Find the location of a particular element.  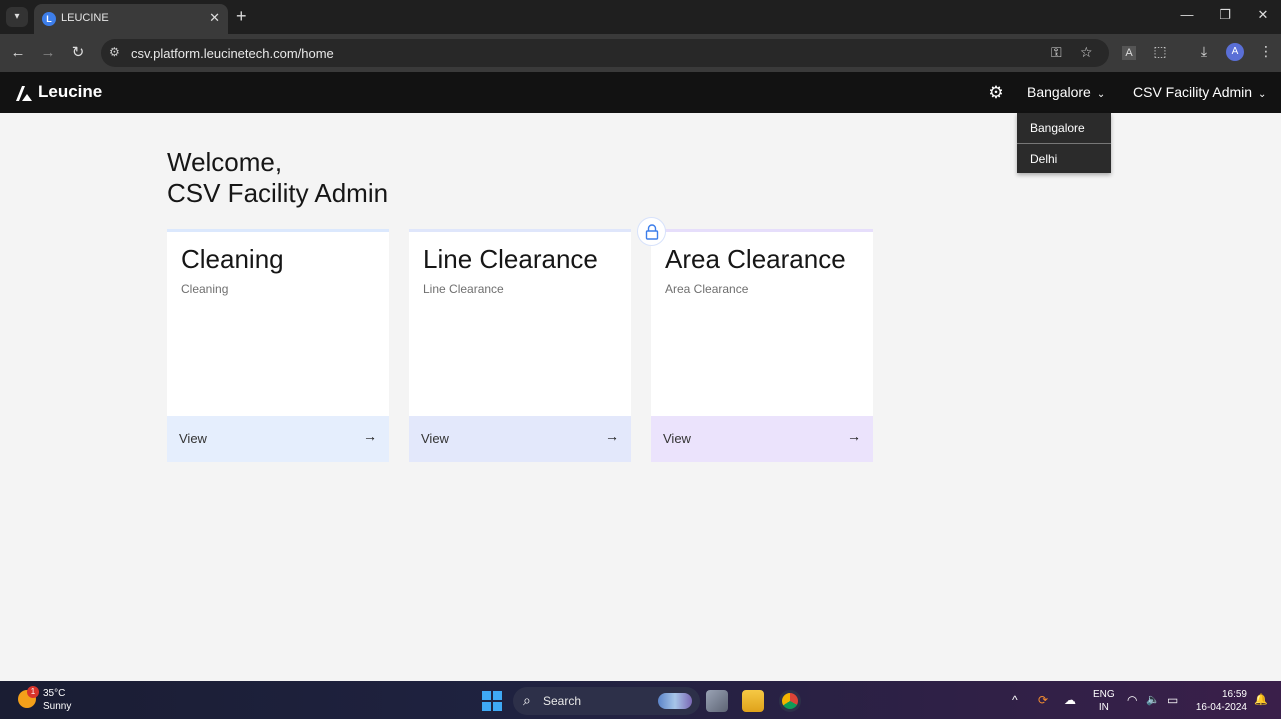

browser-menu-icon: ⋮ is located at coordinates (1266, 51).